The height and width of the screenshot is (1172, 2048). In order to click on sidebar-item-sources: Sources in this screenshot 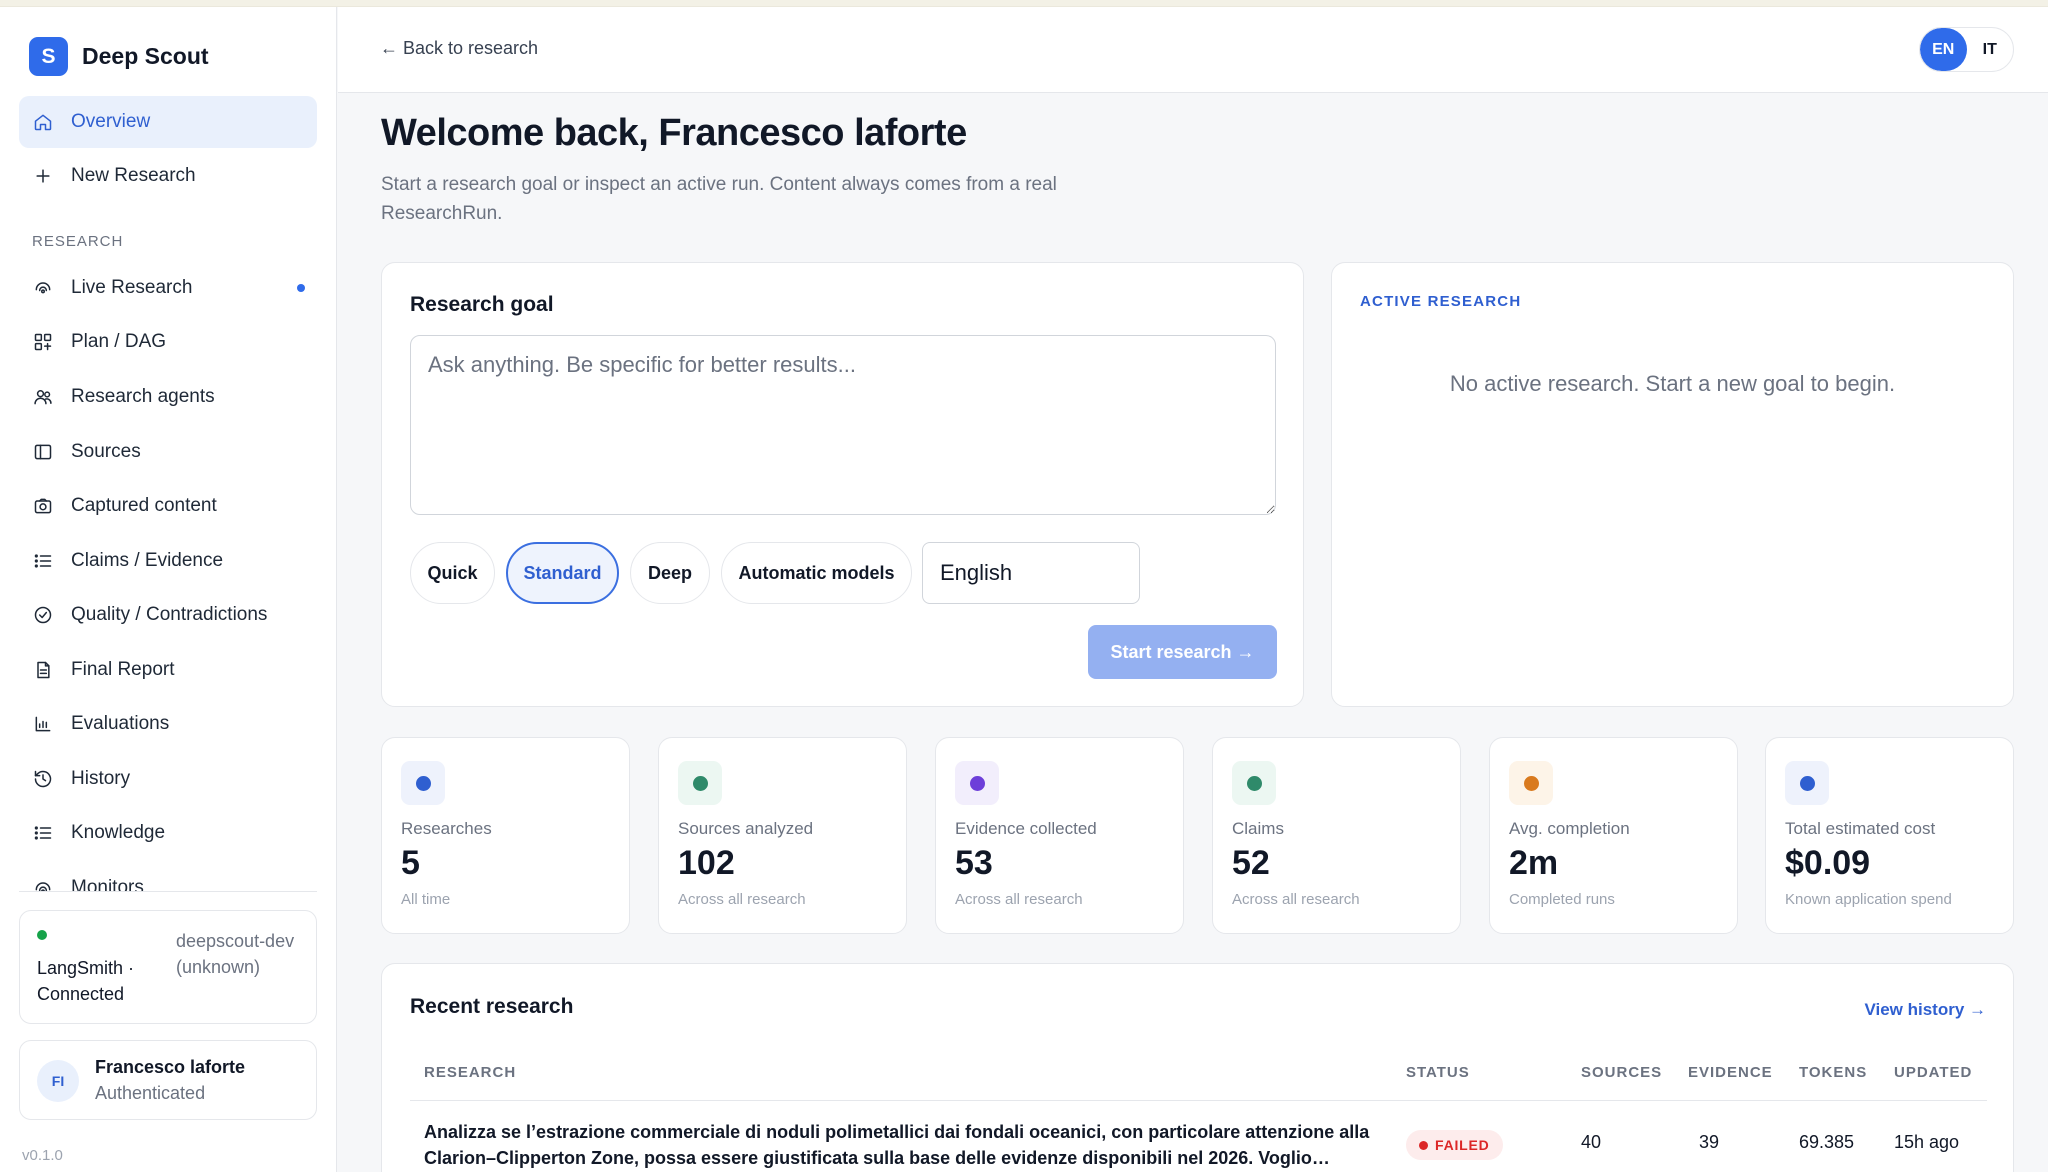, I will do `click(168, 452)`.